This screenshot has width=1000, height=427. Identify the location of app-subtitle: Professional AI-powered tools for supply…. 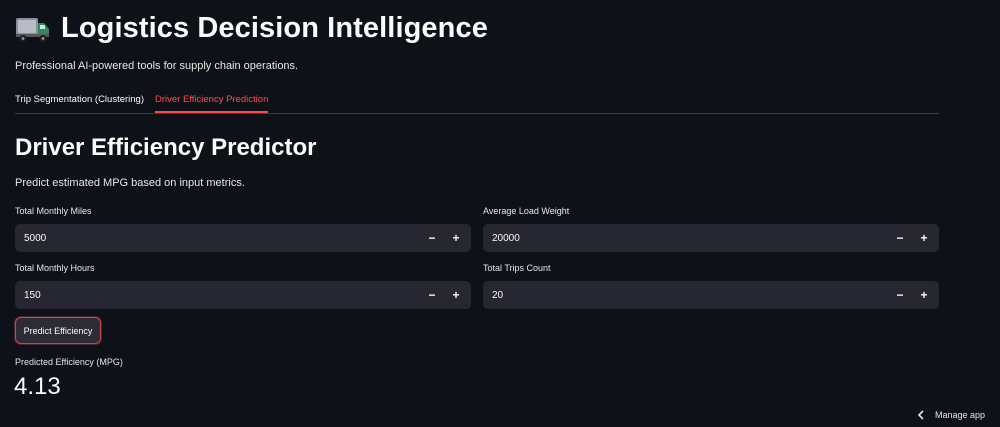
(157, 66).